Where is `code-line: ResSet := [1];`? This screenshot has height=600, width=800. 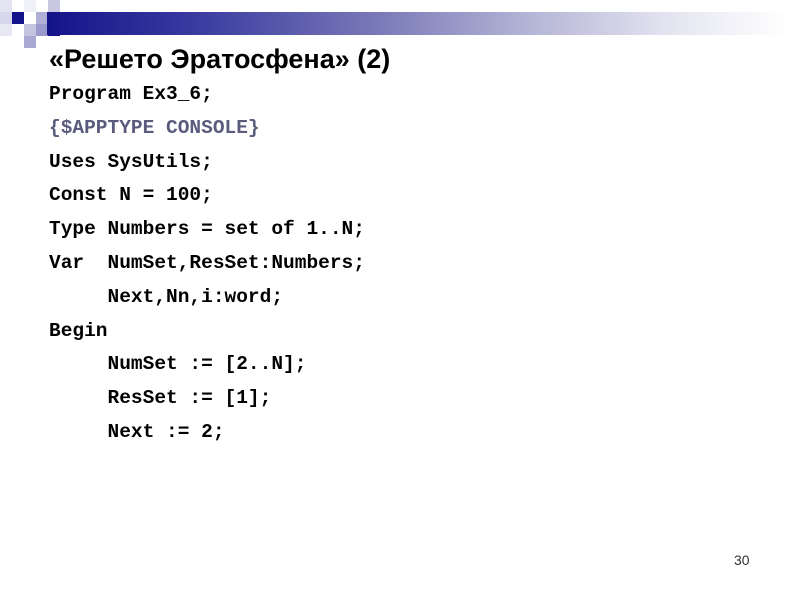
code-line: ResSet := [1]; is located at coordinates (160, 398).